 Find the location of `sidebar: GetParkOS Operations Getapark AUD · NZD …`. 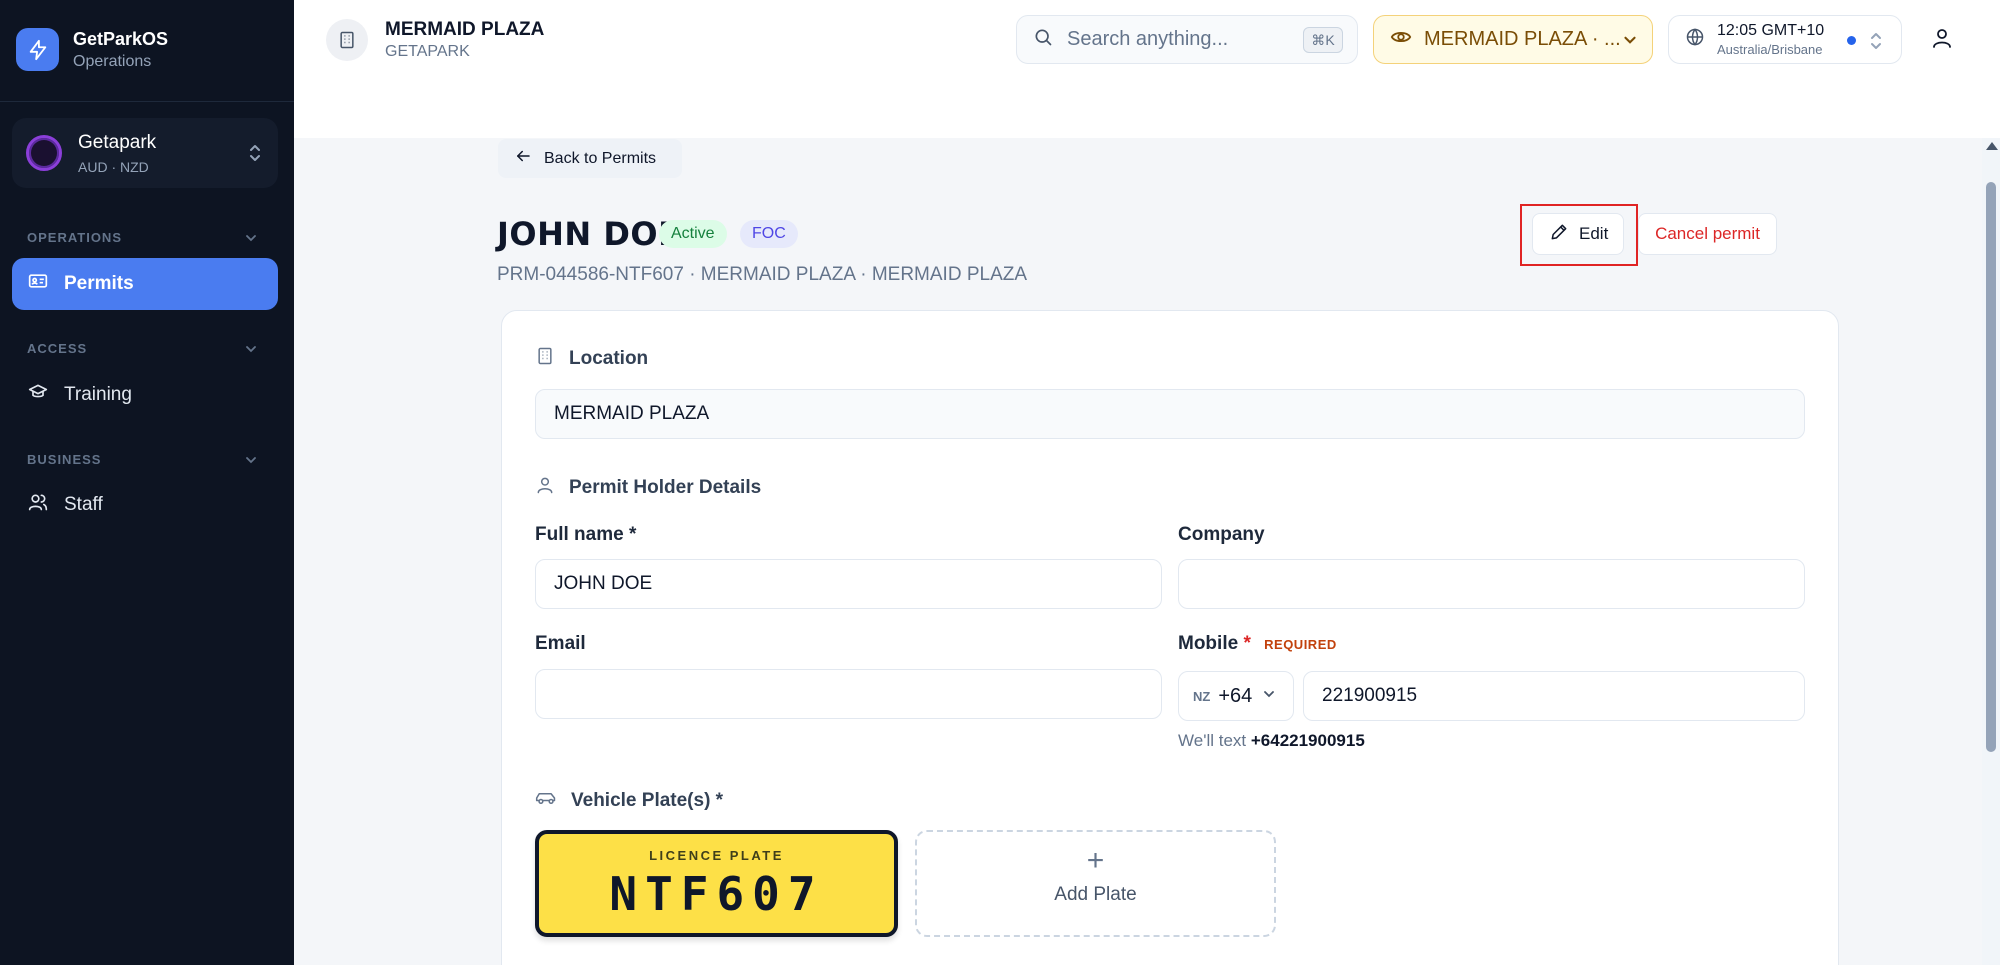

sidebar: GetParkOS Operations Getapark AUD · NZD … is located at coordinates (147, 482).